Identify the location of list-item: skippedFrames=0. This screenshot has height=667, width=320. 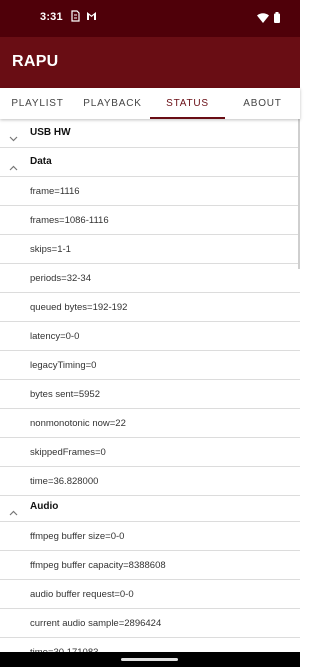
(150, 452).